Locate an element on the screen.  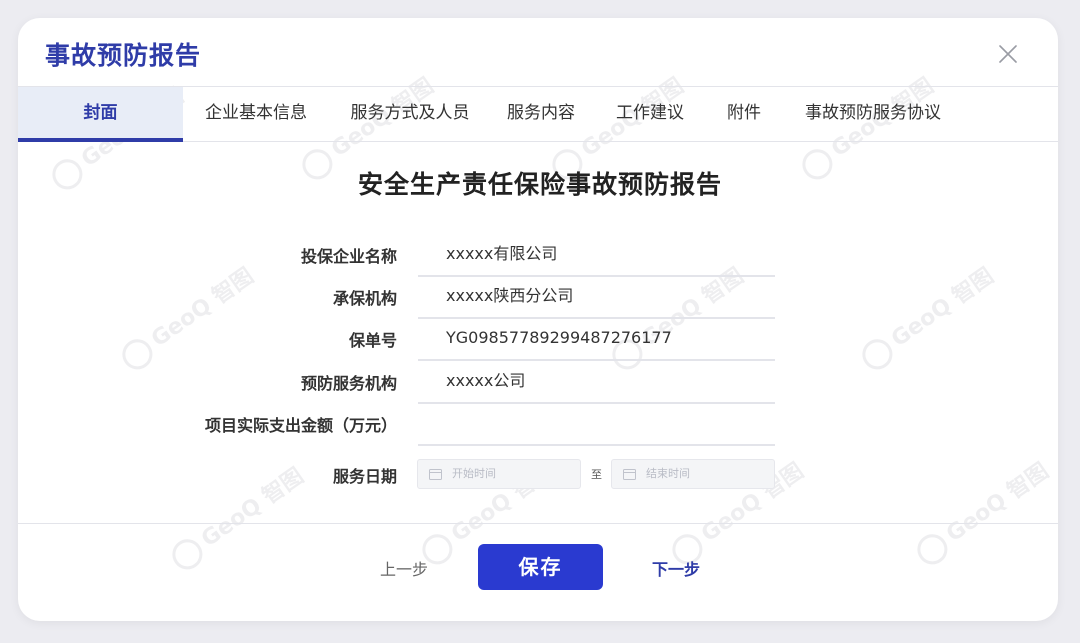
policy-number-field: YG09857789299487276177 is located at coordinates (596, 341).